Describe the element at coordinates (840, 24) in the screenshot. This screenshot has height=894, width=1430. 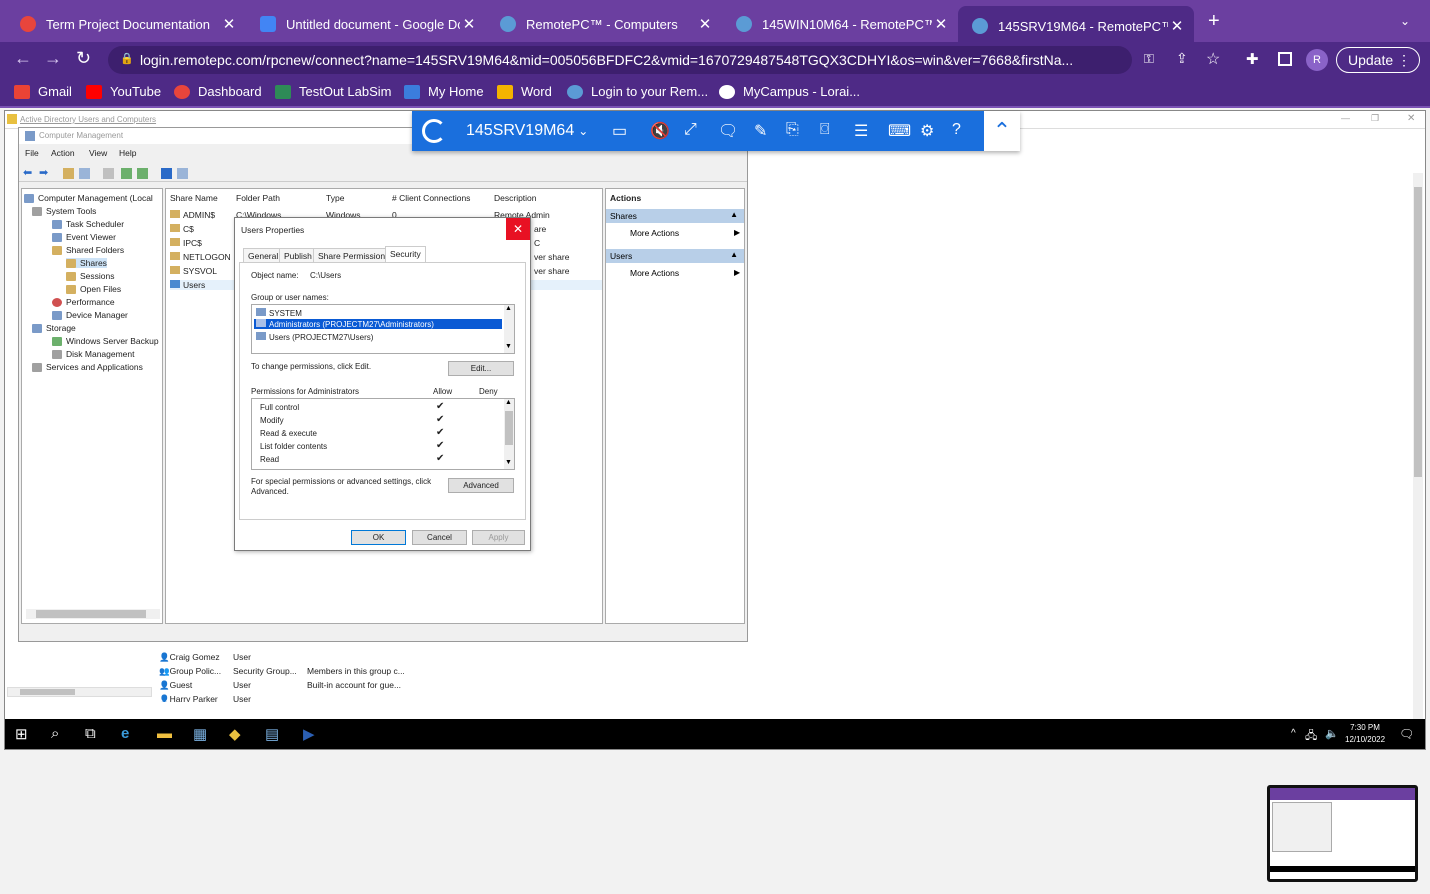
I see `tab-145win10m64: 145WIN10M64 - RemotePC™ \ ✕` at that location.